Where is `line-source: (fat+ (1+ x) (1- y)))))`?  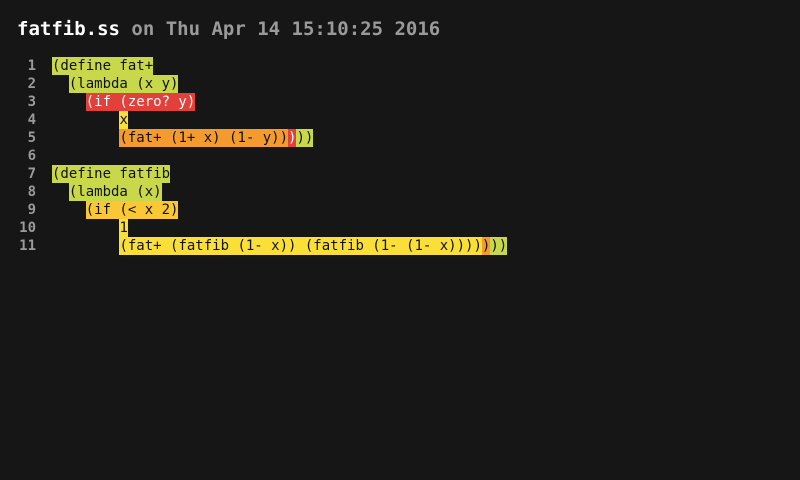
line-source: (fat+ (1+ x) (1- y))))) is located at coordinates (183, 138).